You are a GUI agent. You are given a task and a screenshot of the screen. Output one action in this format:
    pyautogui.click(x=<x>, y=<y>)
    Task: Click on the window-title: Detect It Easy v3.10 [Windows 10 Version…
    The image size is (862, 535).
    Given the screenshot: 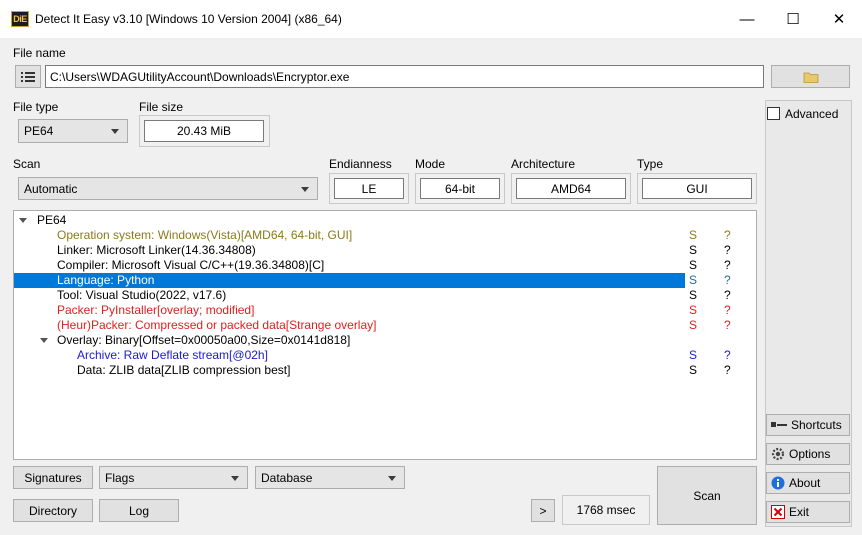 What is the action you would take?
    pyautogui.click(x=188, y=19)
    